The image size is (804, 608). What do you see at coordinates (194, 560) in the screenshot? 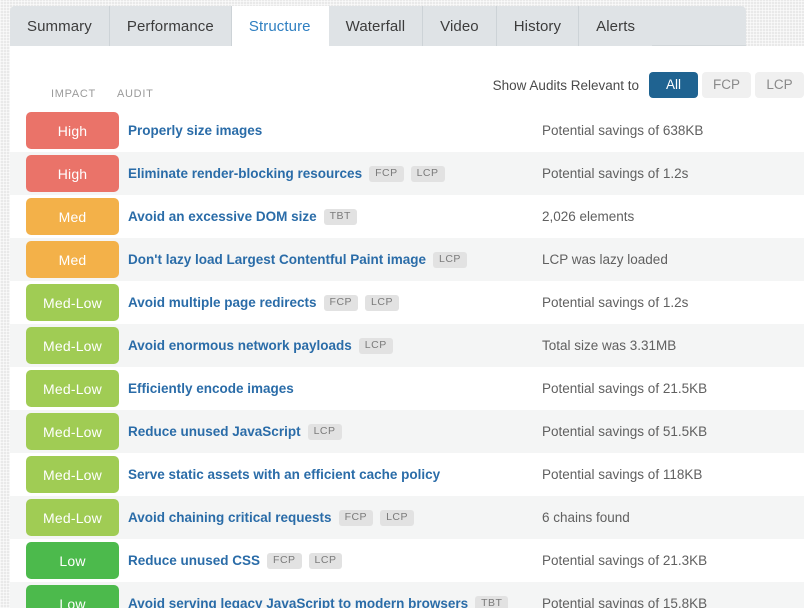
I see `audit-link: Reduce unused CSS` at bounding box center [194, 560].